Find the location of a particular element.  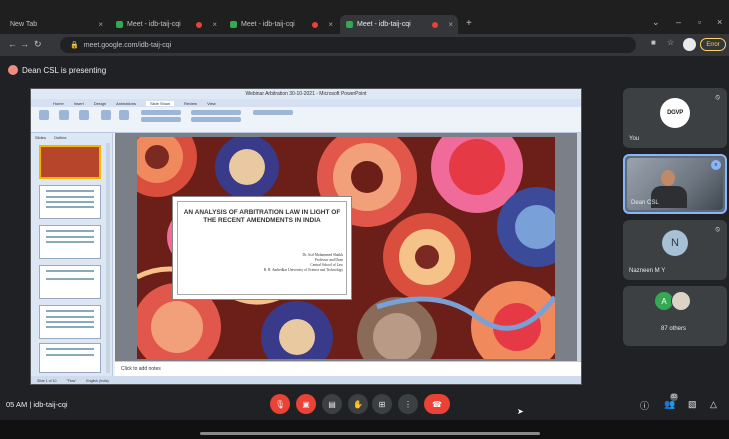

error-indicator-button: Error is located at coordinates (713, 44).